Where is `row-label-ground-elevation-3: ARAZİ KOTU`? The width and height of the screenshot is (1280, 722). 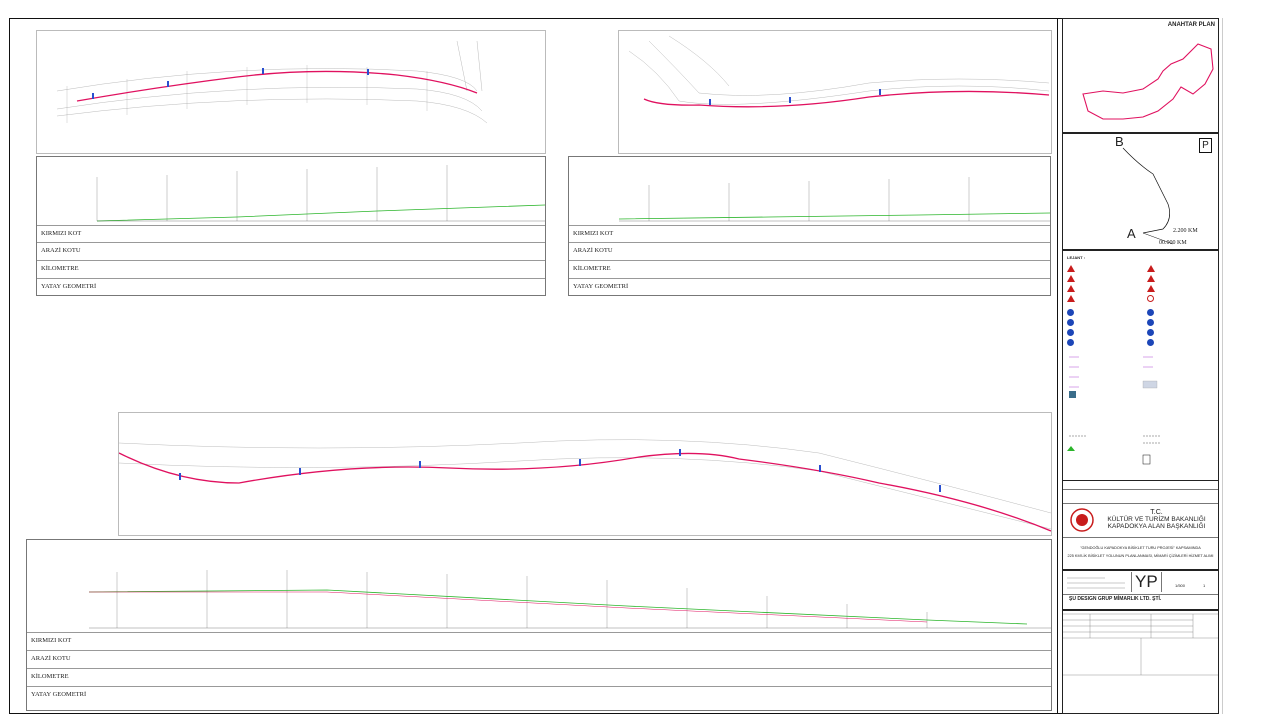
row-label-ground-elevation-3: ARAZİ KOTU is located at coordinates (51, 658).